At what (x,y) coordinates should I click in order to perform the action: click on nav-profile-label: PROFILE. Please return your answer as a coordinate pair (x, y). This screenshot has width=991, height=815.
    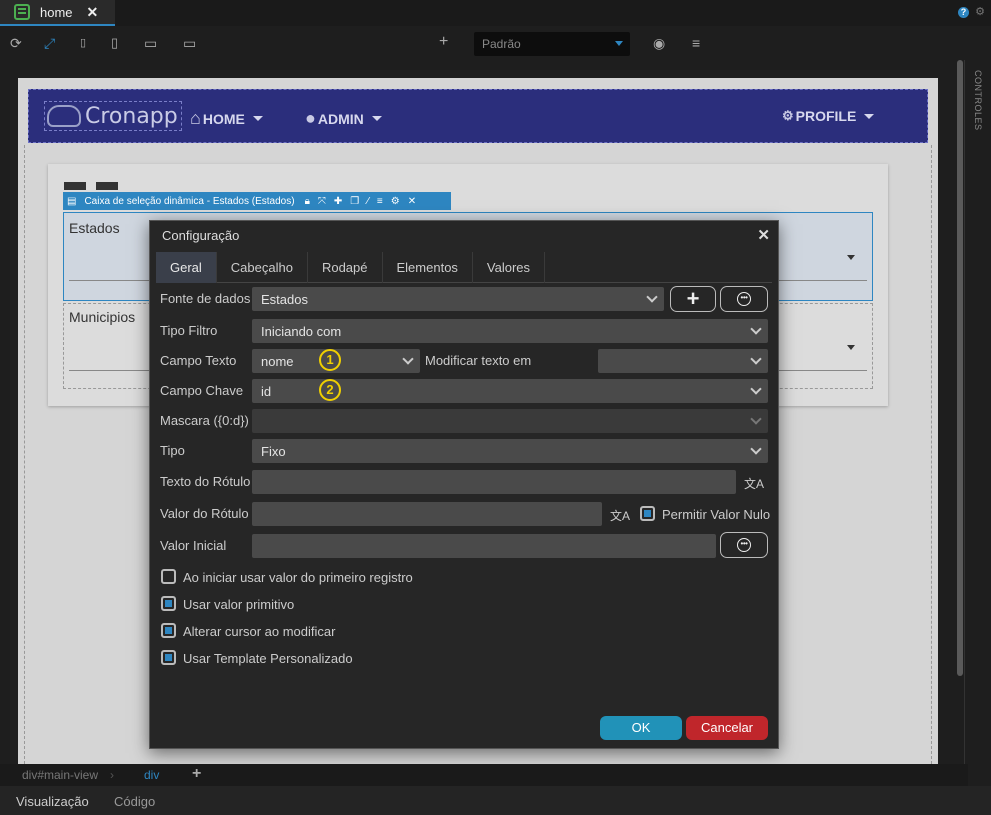
    Looking at the image, I should click on (826, 116).